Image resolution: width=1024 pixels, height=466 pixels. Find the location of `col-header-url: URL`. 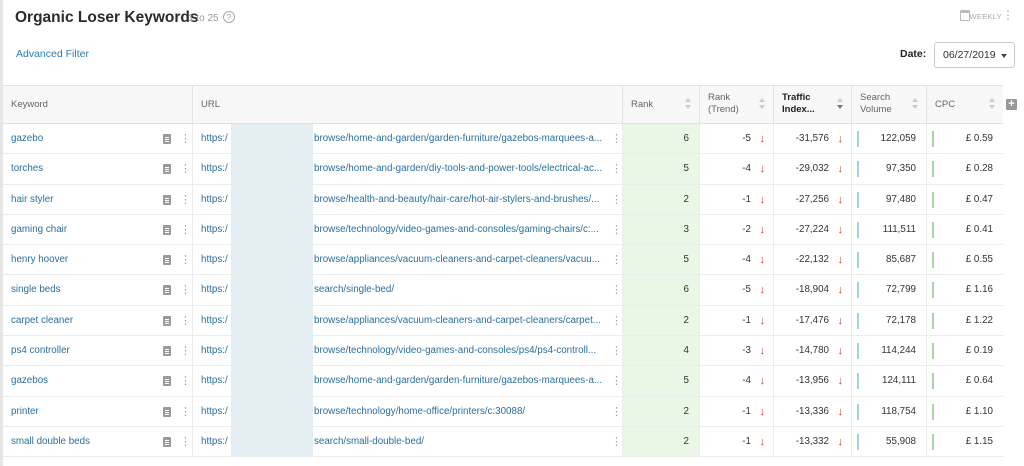

col-header-url: URL is located at coordinates (408, 105).